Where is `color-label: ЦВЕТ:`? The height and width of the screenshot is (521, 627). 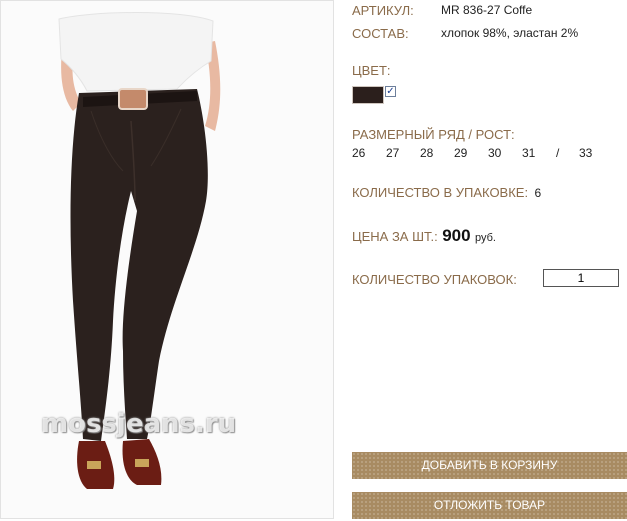 color-label: ЦВЕТ: is located at coordinates (371, 70).